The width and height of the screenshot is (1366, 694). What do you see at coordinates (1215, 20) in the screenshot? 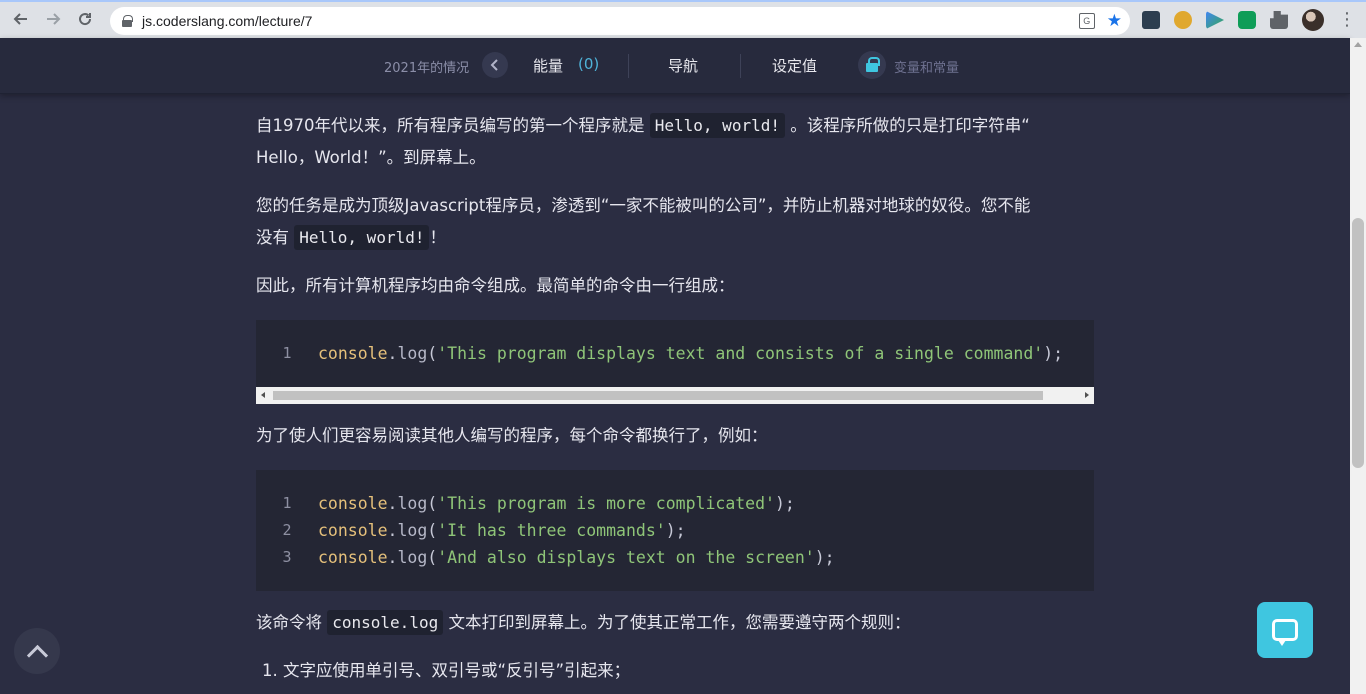
I see `extension-play-icon` at bounding box center [1215, 20].